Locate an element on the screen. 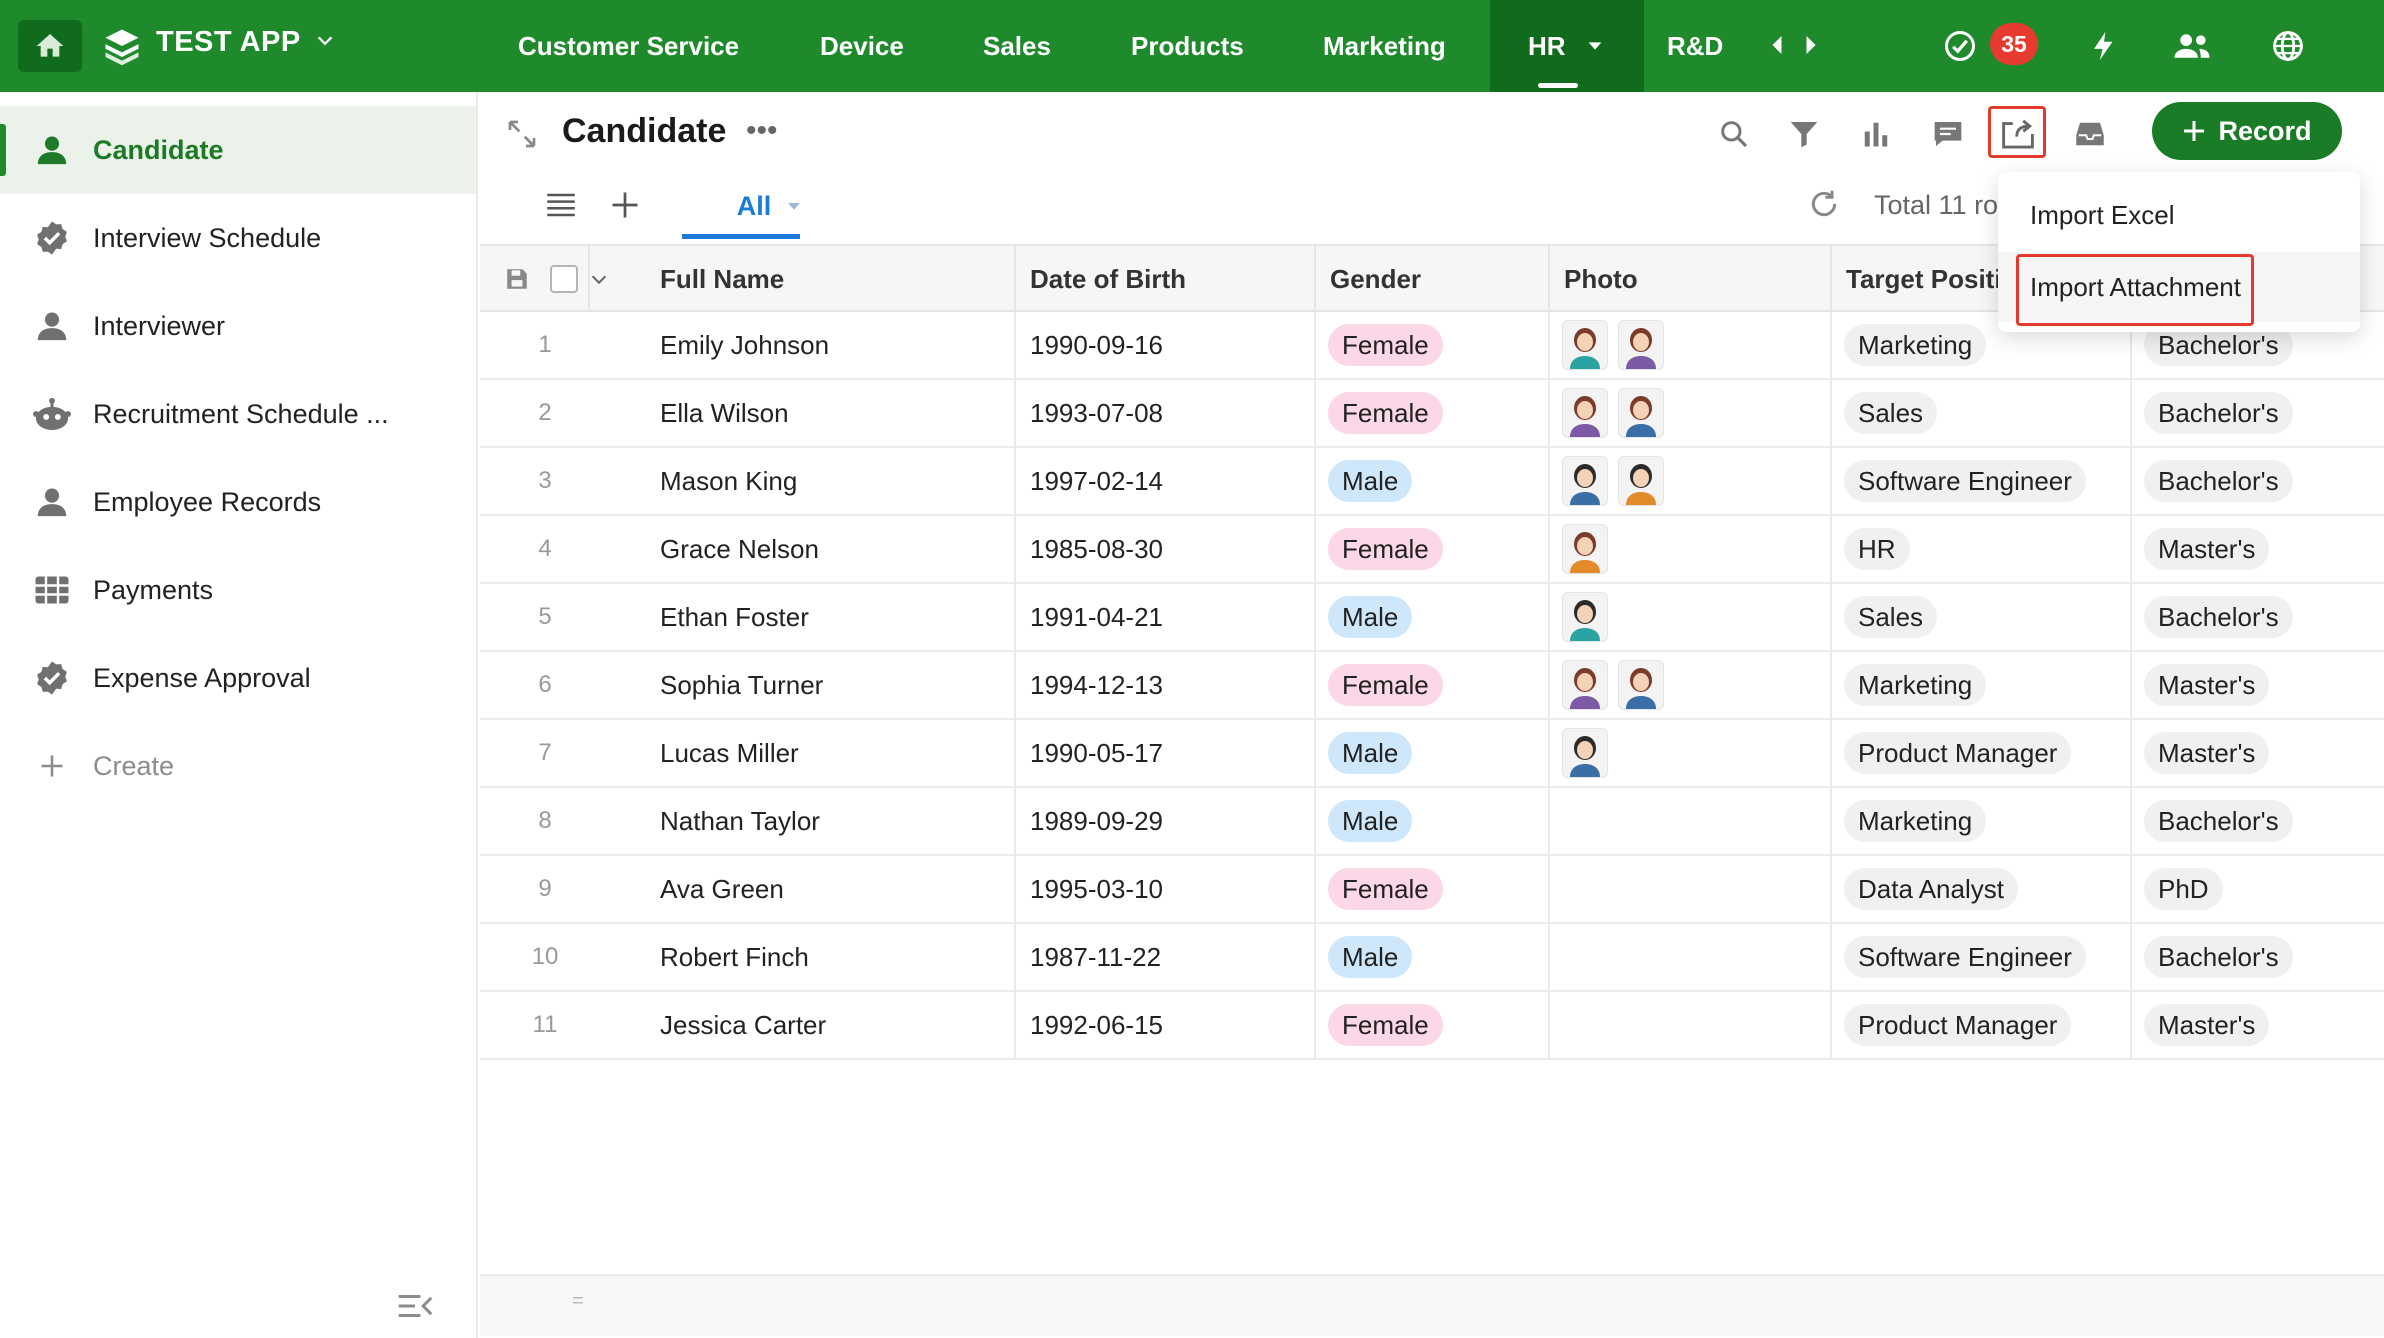  save-icon is located at coordinates (517, 279).